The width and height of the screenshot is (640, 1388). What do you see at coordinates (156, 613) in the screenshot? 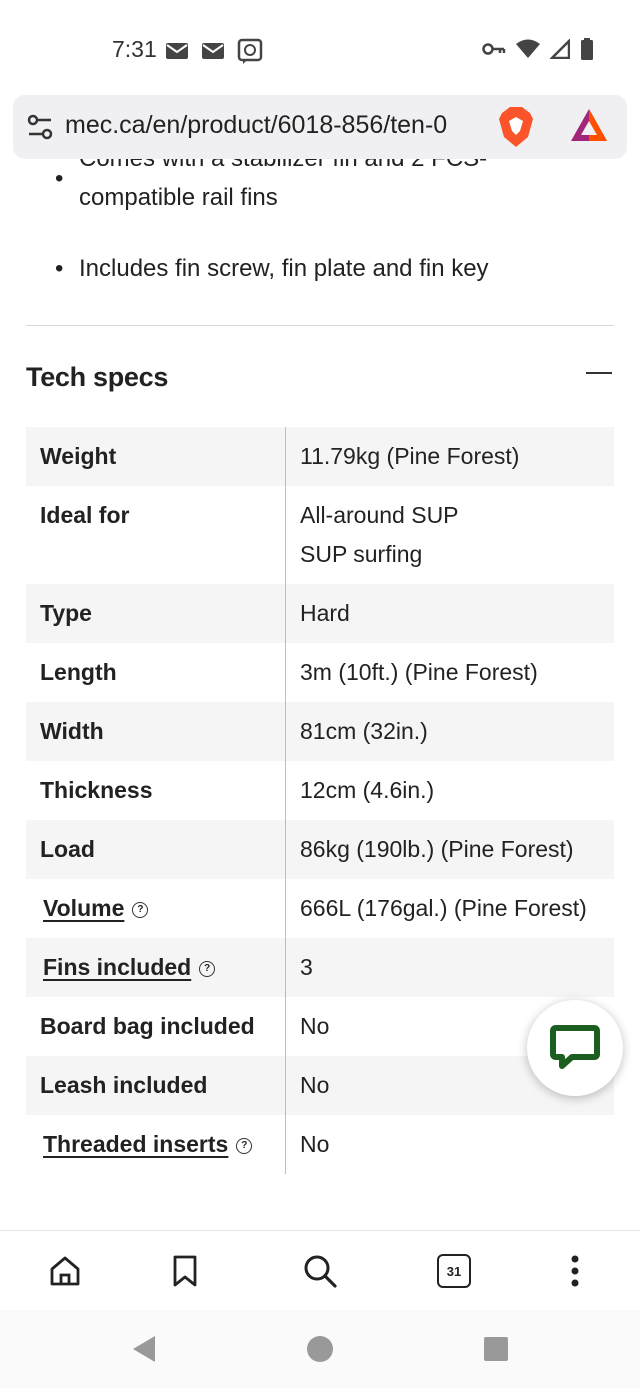
I see `spec-label-cell: Type` at bounding box center [156, 613].